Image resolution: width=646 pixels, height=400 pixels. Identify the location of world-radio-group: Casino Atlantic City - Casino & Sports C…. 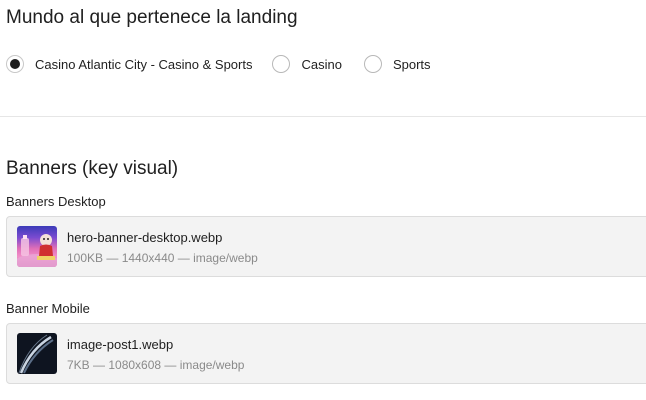
(218, 64).